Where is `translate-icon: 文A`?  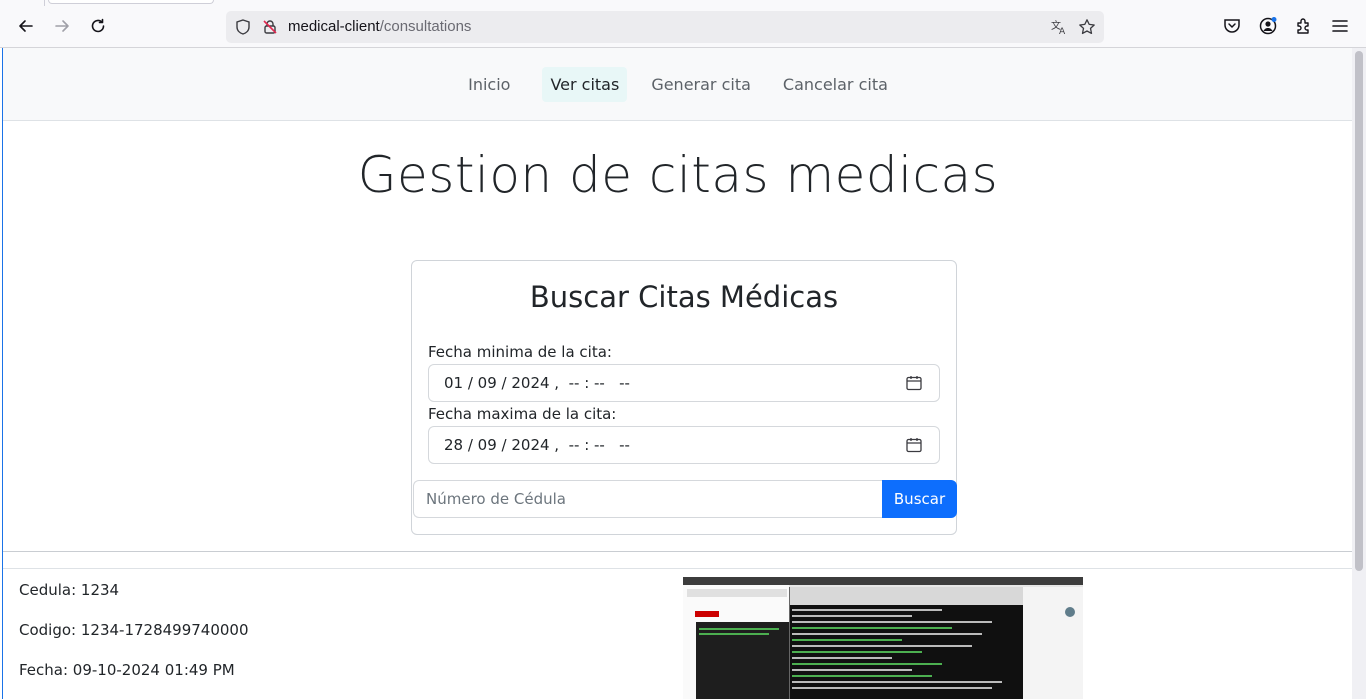 translate-icon: 文A is located at coordinates (1059, 27).